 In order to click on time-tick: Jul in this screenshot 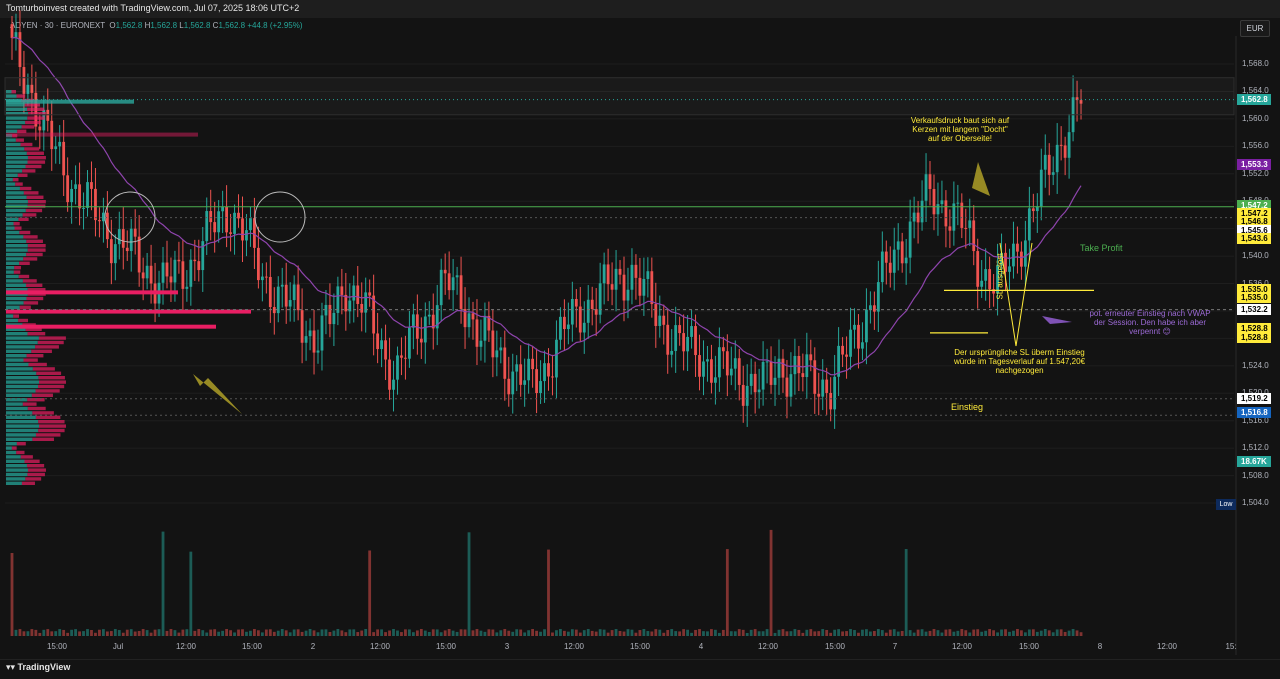, I will do `click(118, 646)`.